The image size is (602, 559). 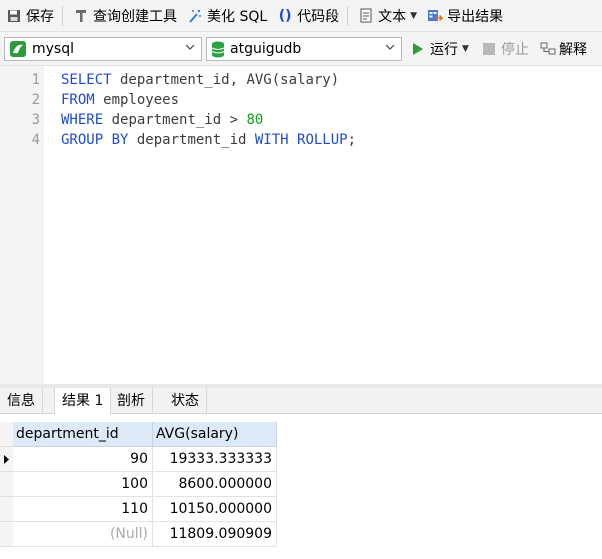 What do you see at coordinates (301, 140) in the screenshot?
I see `sql-keyword: WITH ROLLUP` at bounding box center [301, 140].